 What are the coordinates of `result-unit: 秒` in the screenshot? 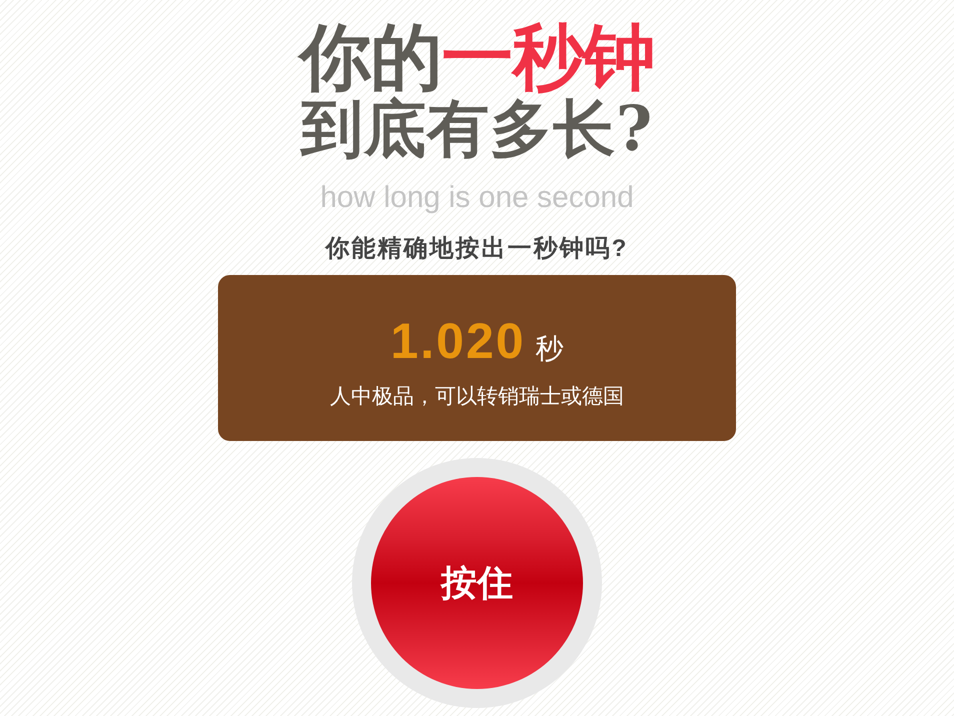 It's located at (550, 349).